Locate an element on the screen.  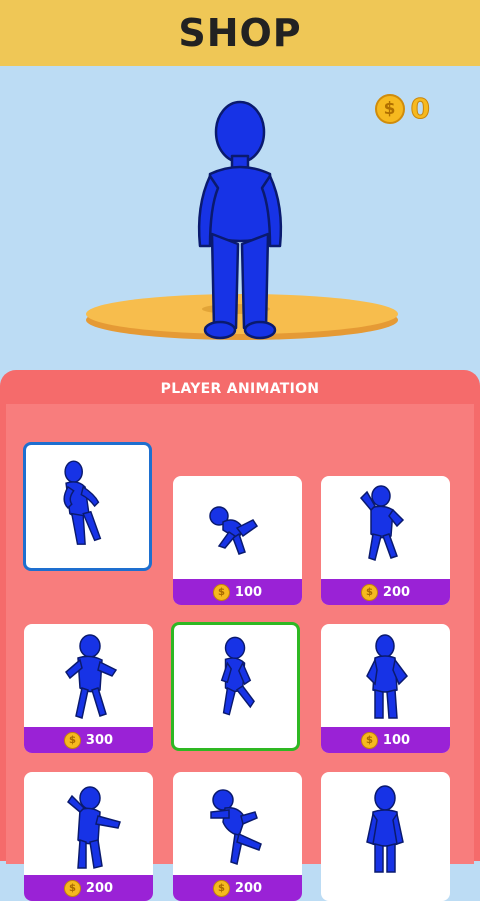
page-title: SHOP is located at coordinates (240, 33).